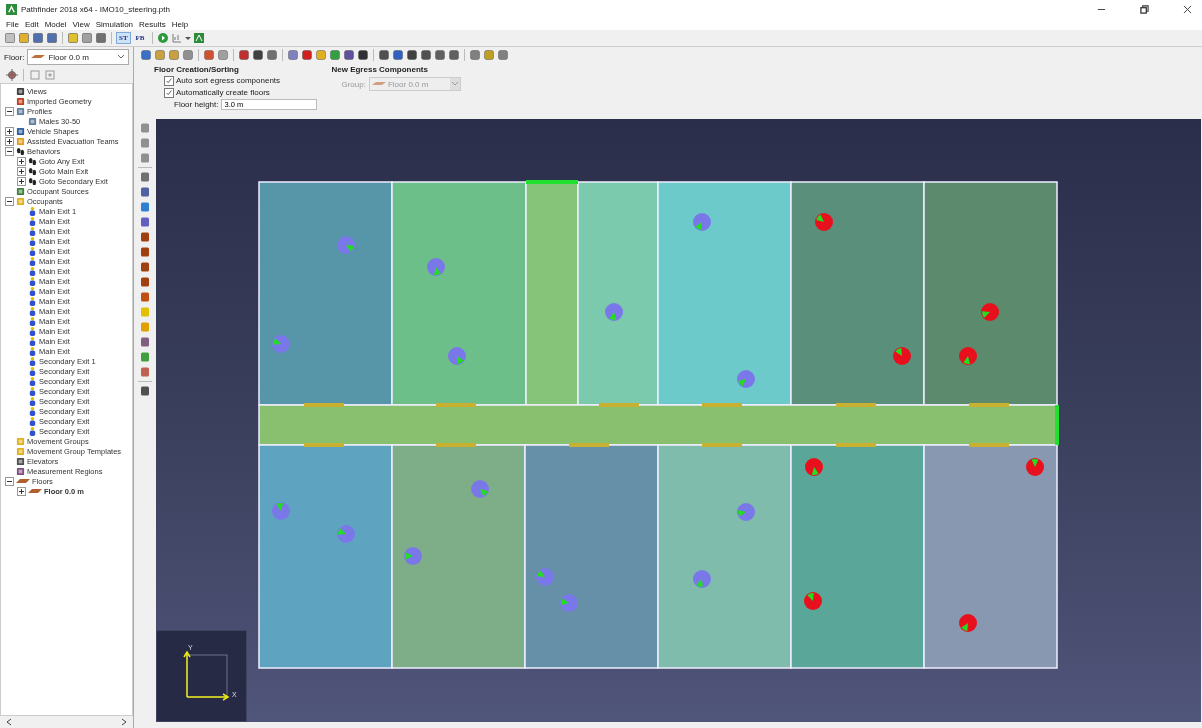 The height and width of the screenshot is (728, 1202). I want to click on results-icon, so click(198, 38).